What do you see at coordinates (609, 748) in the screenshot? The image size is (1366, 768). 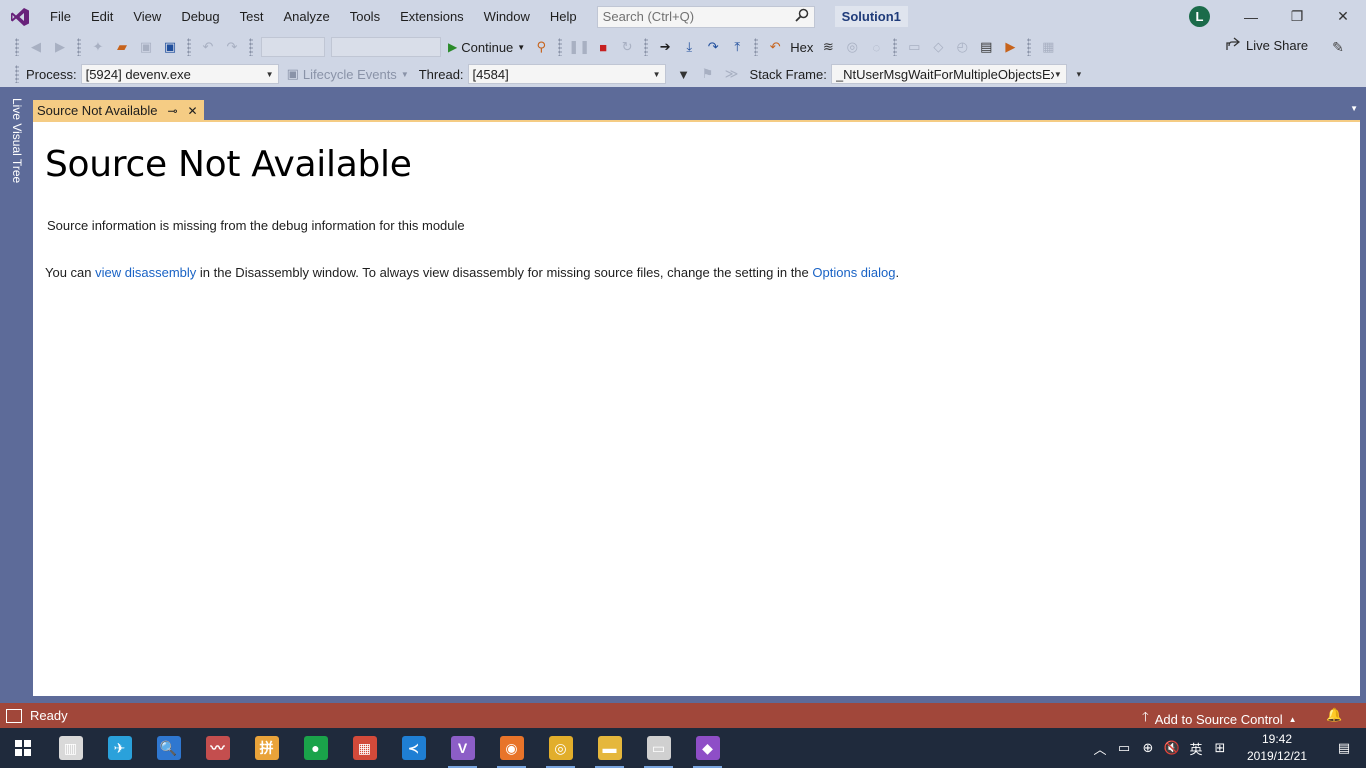 I see `taskbar-app-file-explorer: ▬` at bounding box center [609, 748].